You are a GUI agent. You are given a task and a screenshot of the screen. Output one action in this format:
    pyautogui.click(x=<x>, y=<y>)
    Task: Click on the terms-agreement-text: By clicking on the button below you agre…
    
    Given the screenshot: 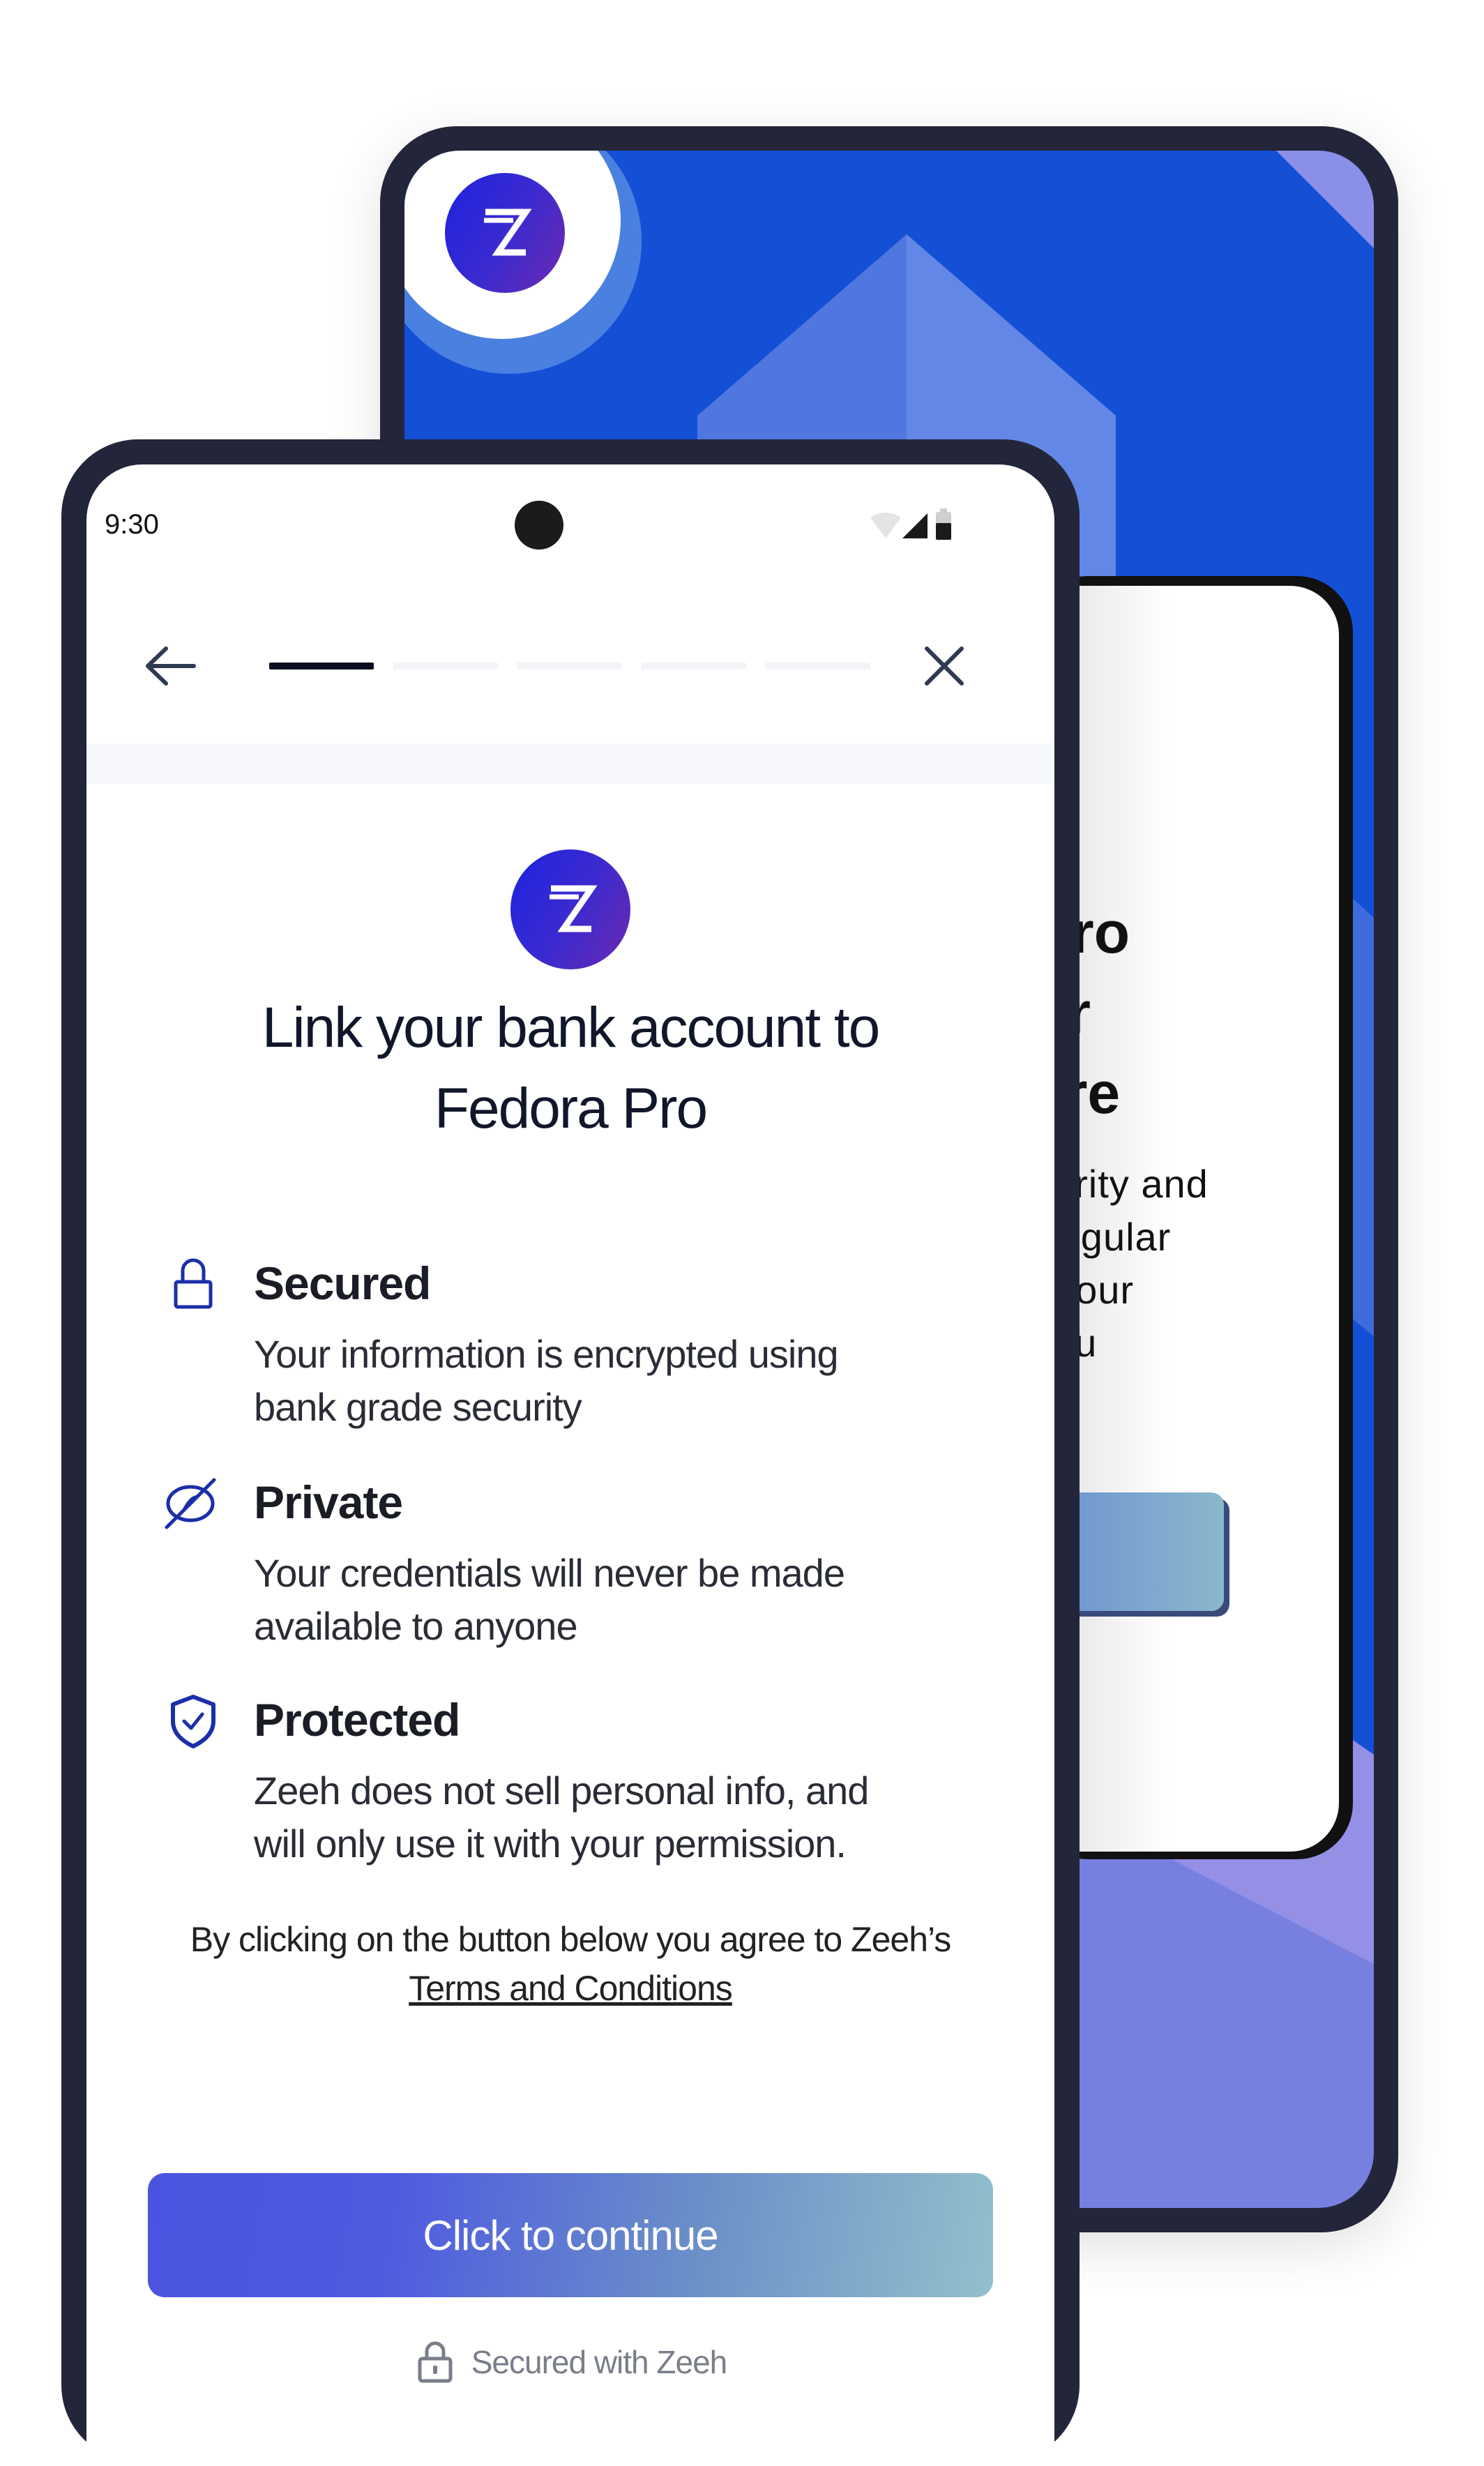 What is the action you would take?
    pyautogui.click(x=570, y=1939)
    